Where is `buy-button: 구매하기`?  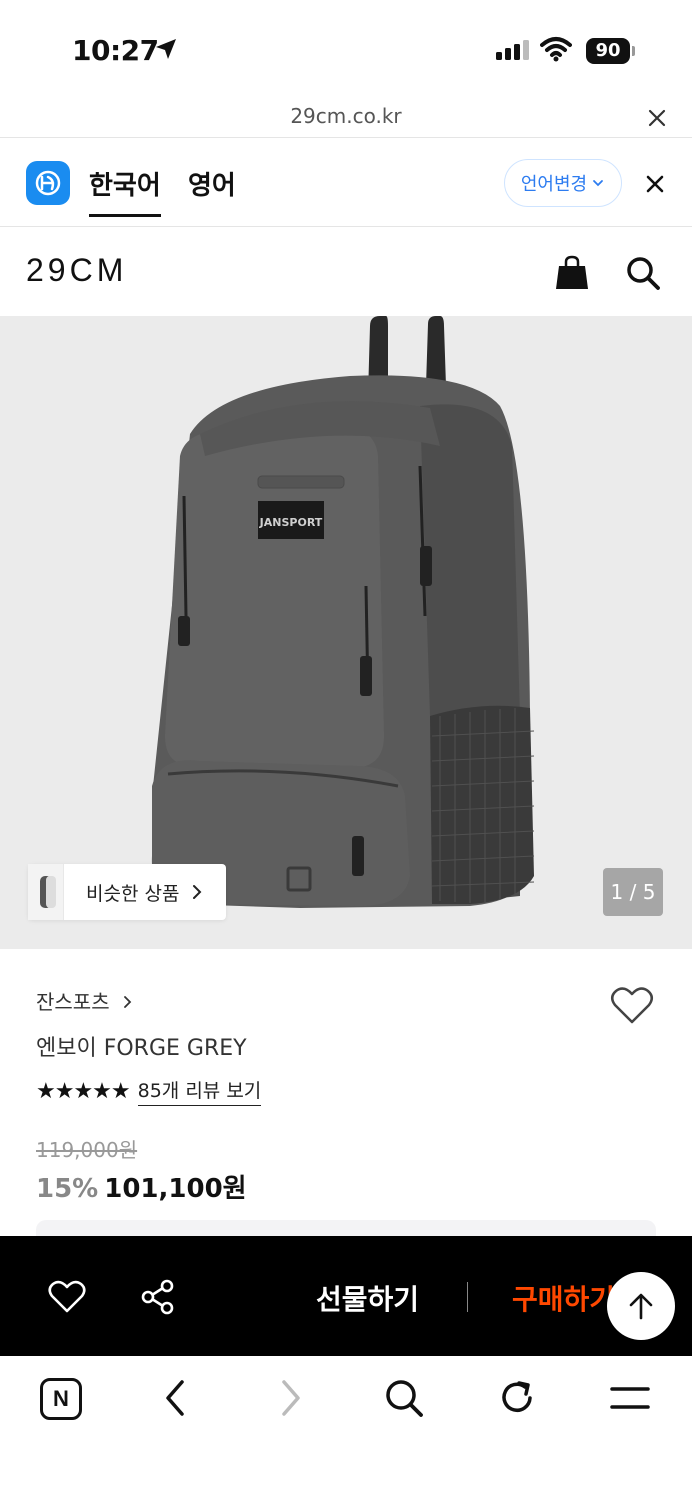 buy-button: 구매하기 is located at coordinates (563, 1298).